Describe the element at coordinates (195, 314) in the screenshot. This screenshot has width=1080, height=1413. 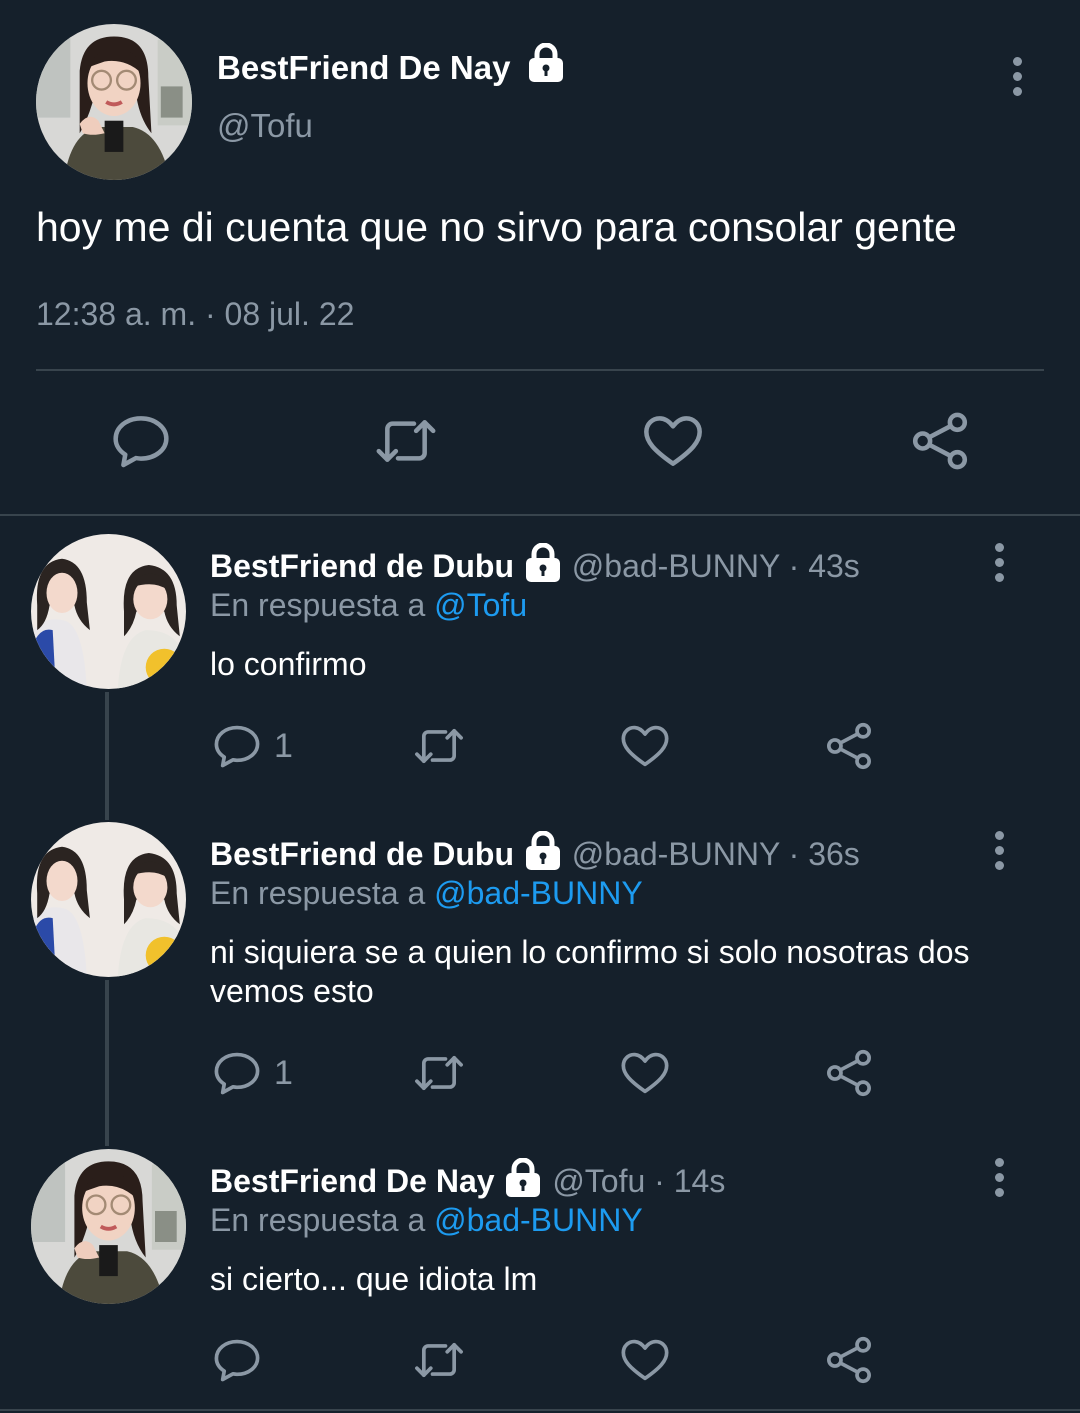
I see `tweet-timestamp: 12:38 a. m. · 08 jul. 22` at that location.